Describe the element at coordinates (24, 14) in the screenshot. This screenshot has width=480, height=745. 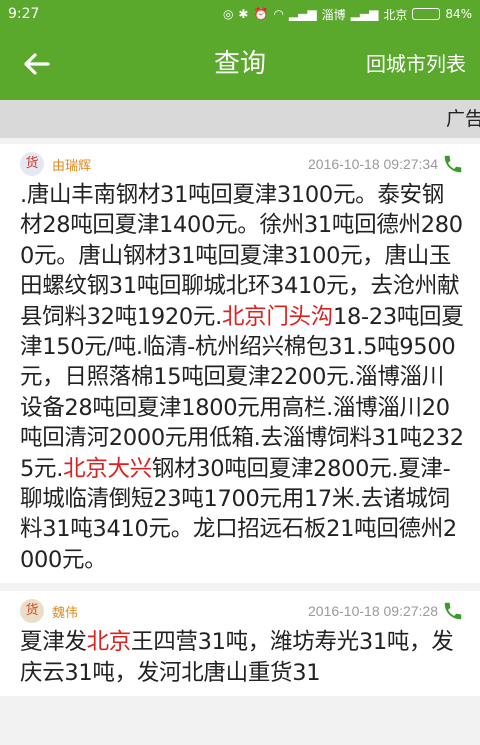
I see `status-time: 9:27` at that location.